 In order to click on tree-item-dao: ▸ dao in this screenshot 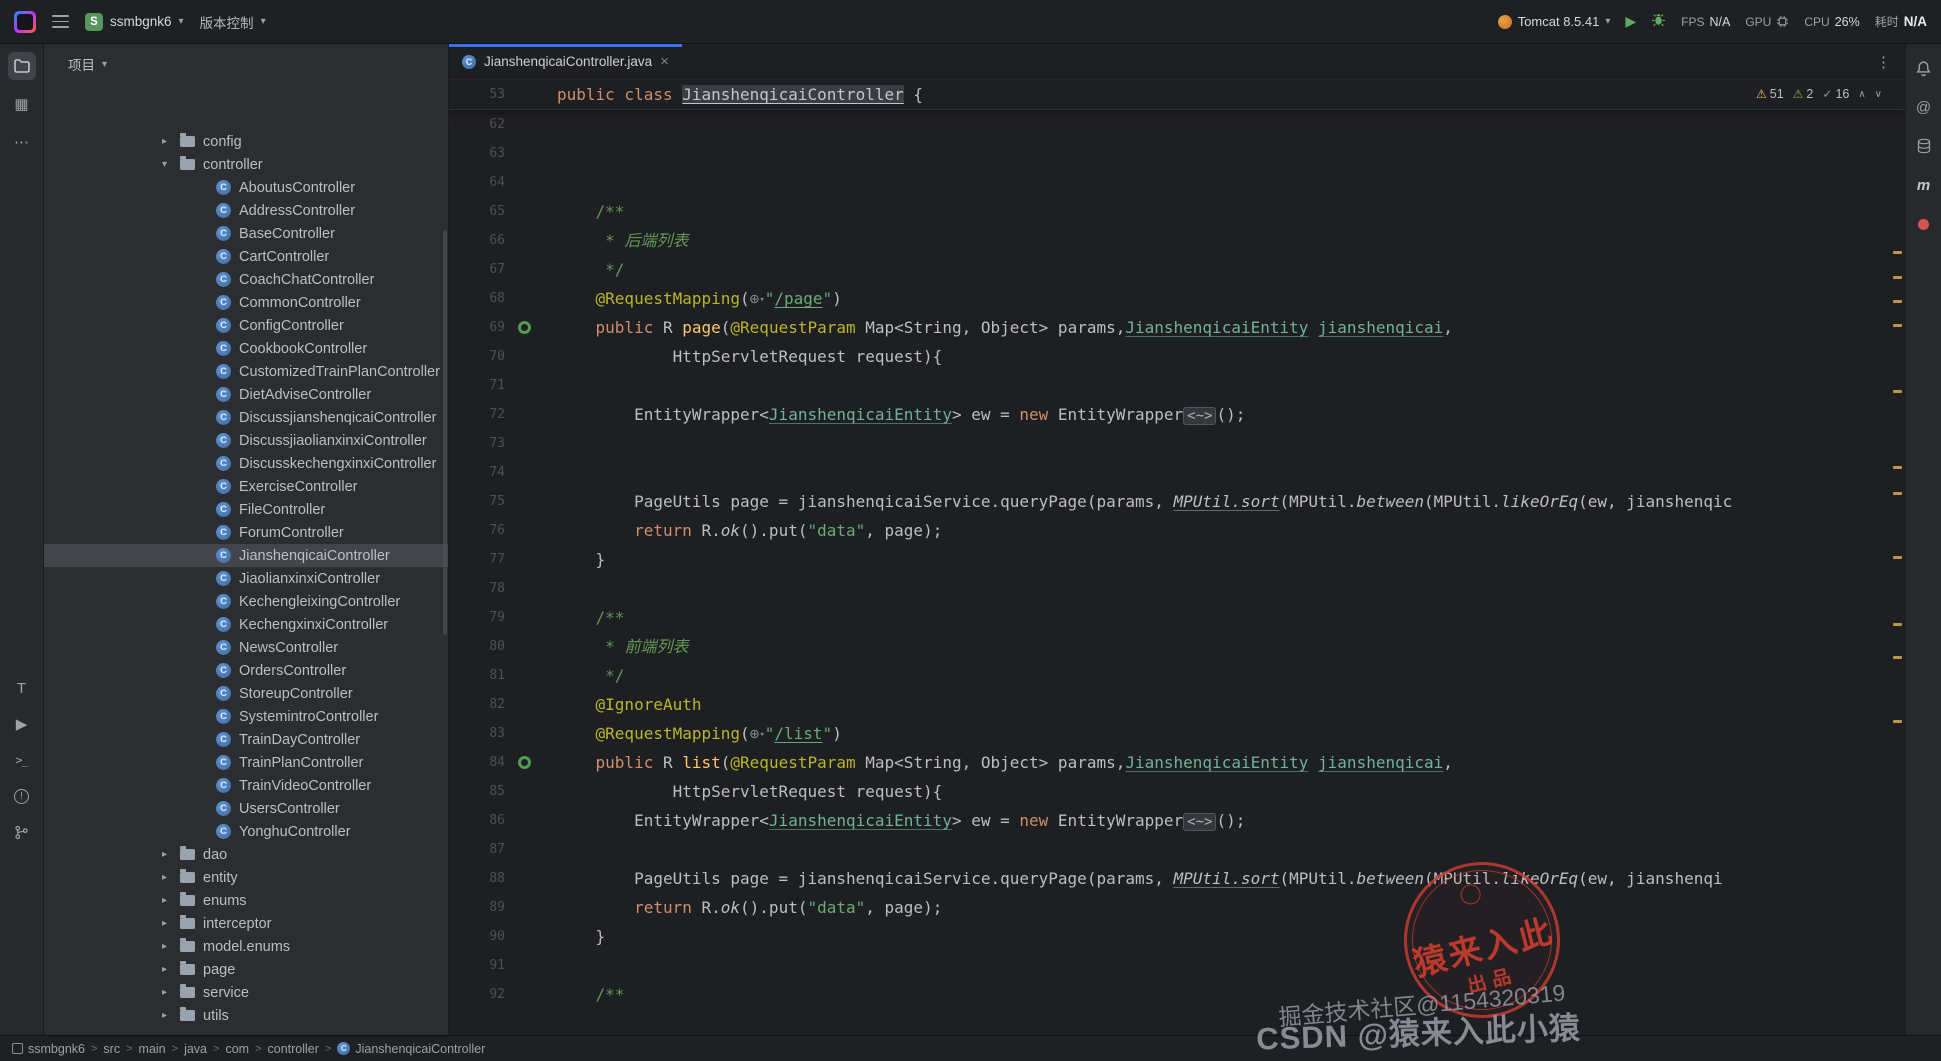, I will do `click(246, 854)`.